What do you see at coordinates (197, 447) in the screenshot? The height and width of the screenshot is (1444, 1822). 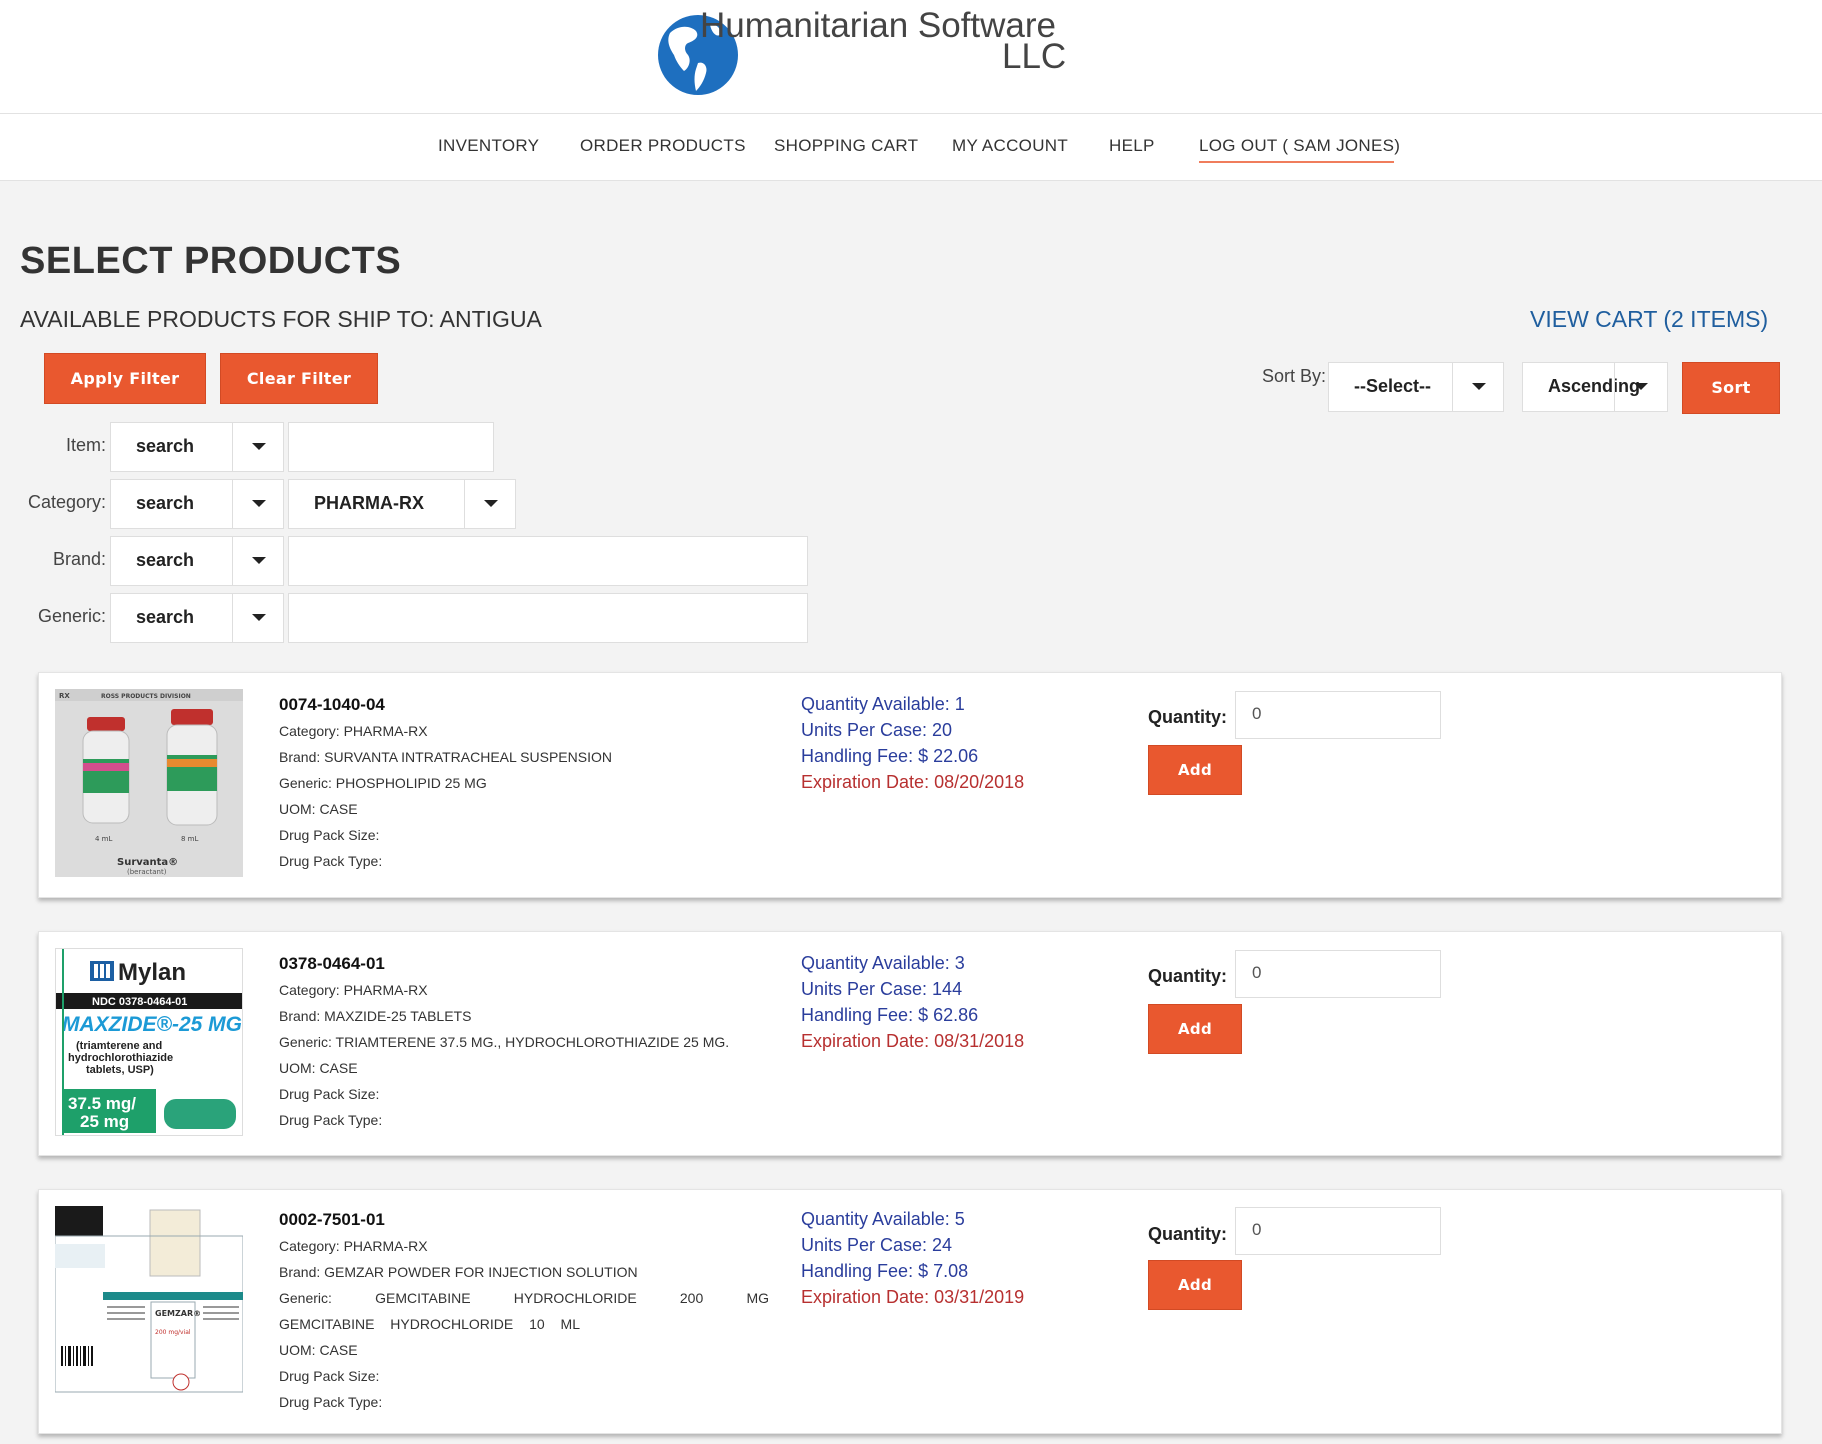 I see `item-filter-mode-select: search` at bounding box center [197, 447].